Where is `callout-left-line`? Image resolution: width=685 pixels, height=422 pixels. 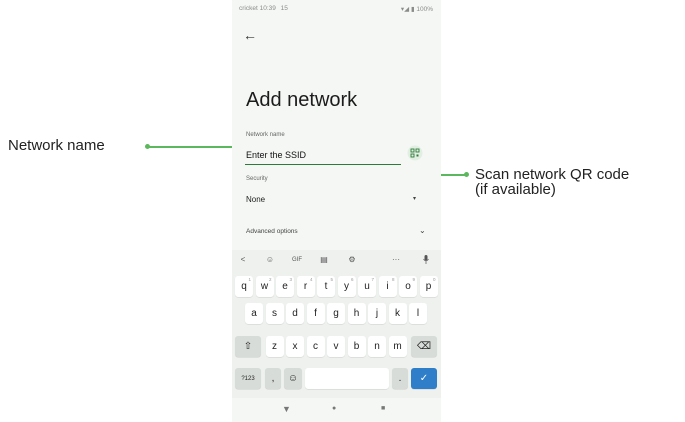 callout-left-line is located at coordinates (193, 147).